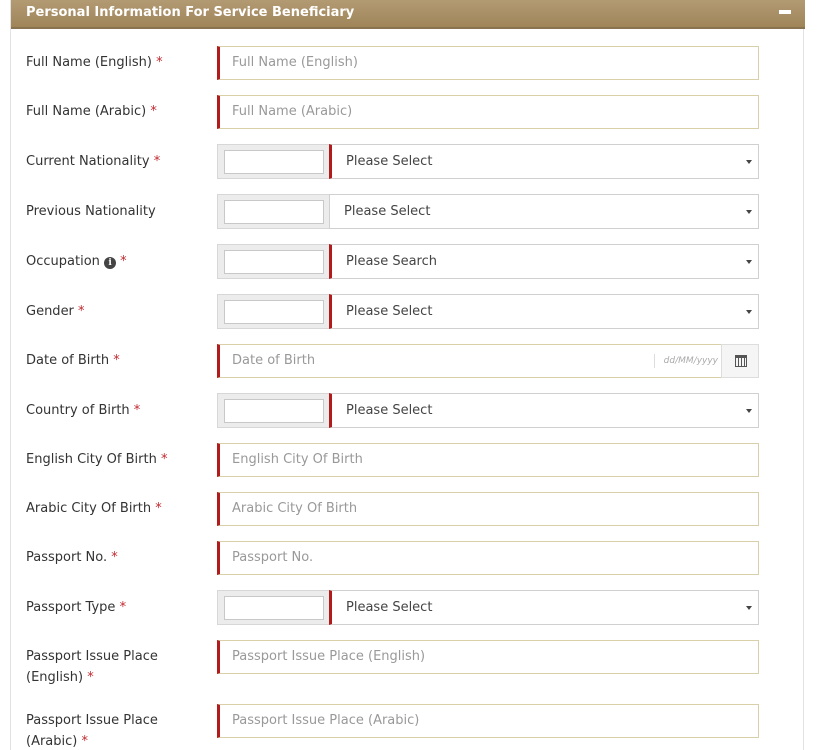 This screenshot has width=827, height=750. I want to click on passport-issue-place-arabic-input: Passport Issue Place (Arabic), so click(488, 721).